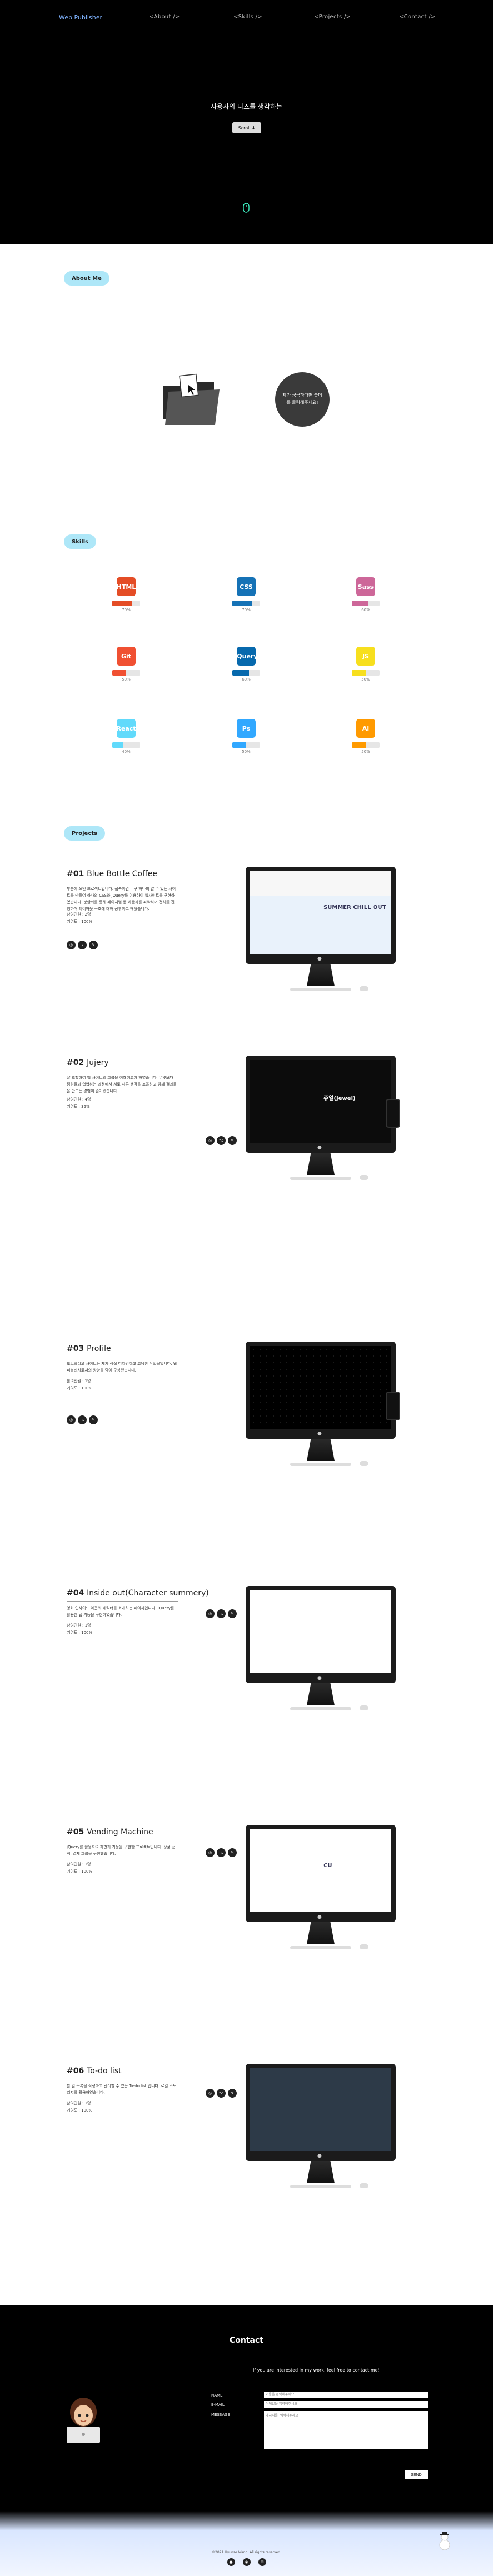  Describe the element at coordinates (417, 17) in the screenshot. I see `nav-link-contact: <Contact />` at that location.